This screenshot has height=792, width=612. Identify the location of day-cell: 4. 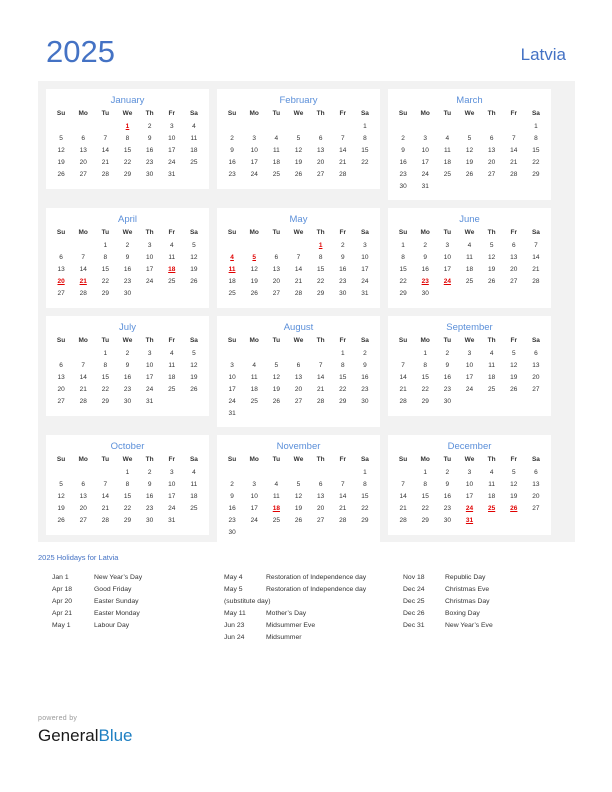
(172, 353).